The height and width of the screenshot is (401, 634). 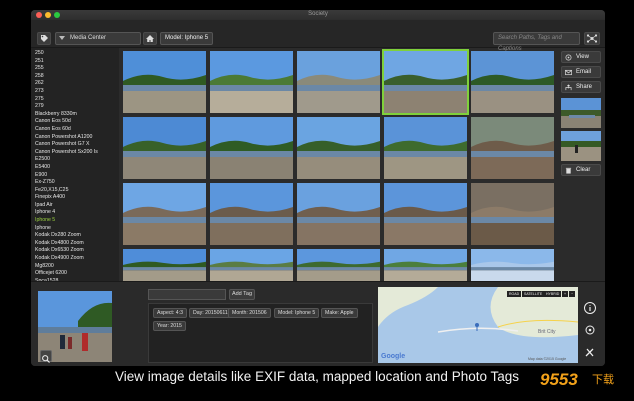 What do you see at coordinates (533, 294) in the screenshot?
I see `map-satellite-button: SATELLITE` at bounding box center [533, 294].